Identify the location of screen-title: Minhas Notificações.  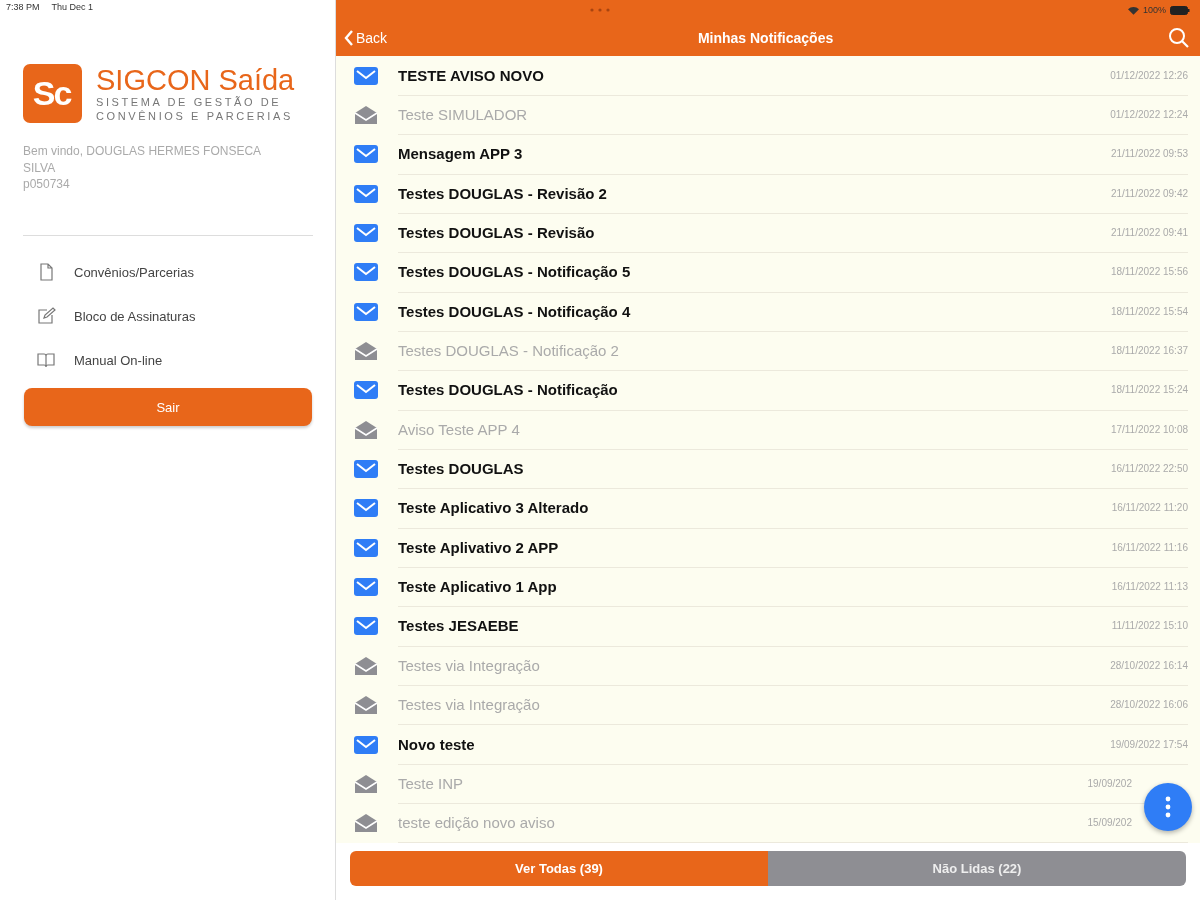
(765, 38).